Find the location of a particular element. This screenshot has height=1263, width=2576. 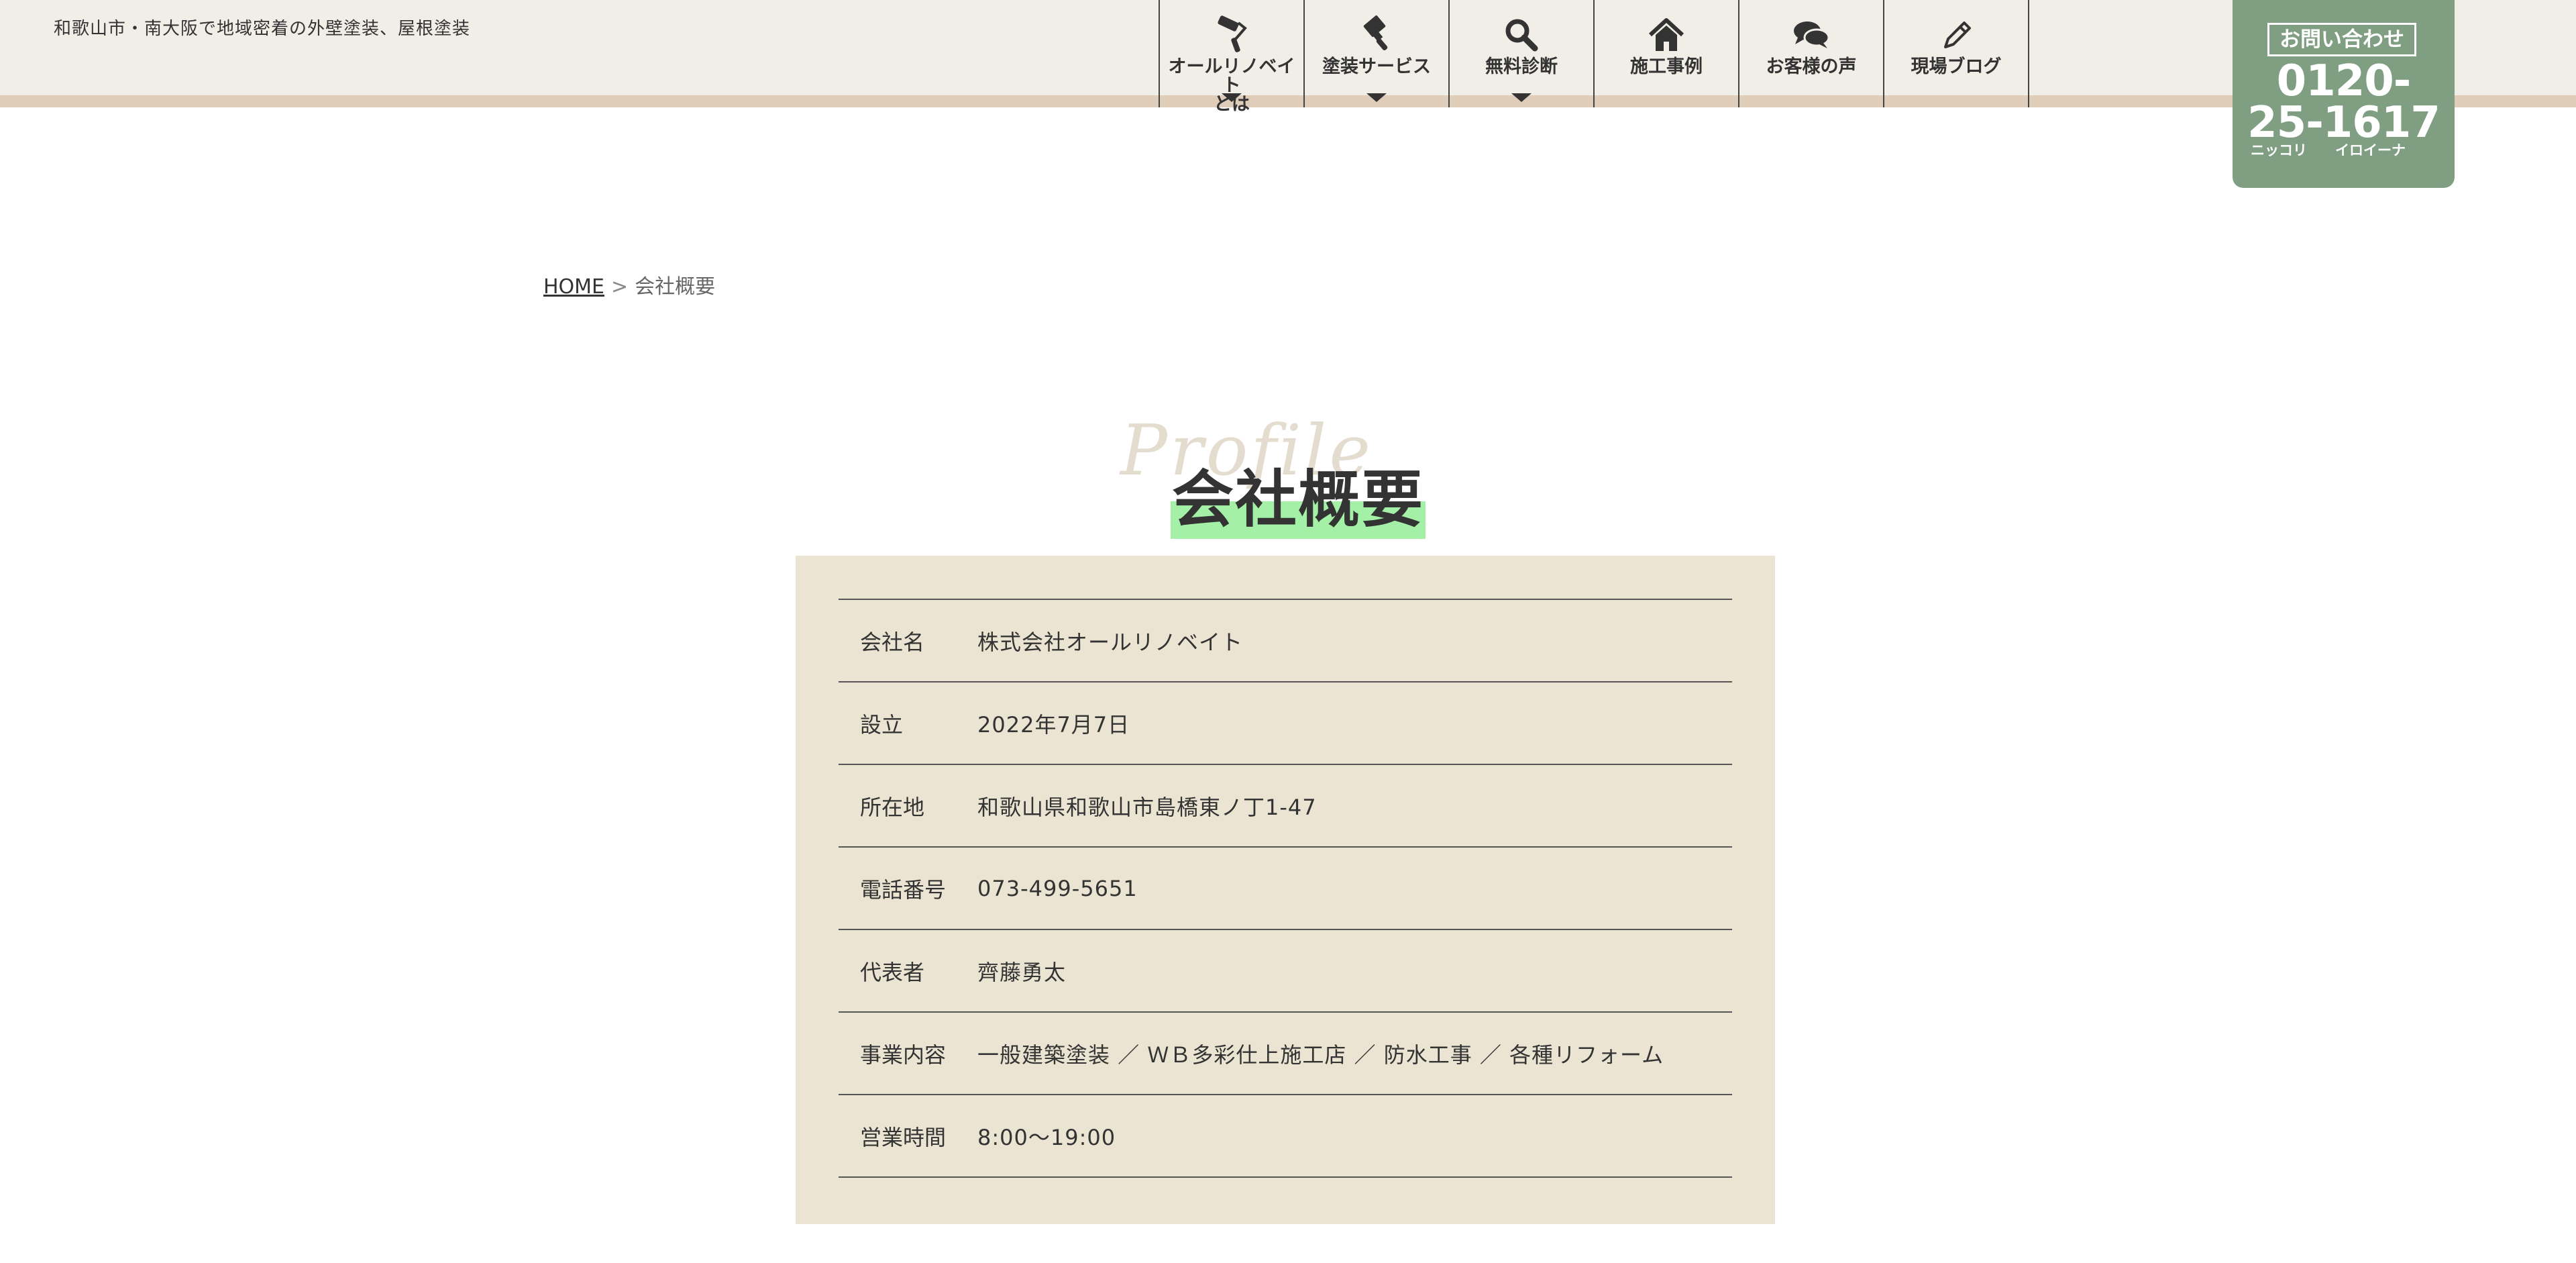

row-value: 一般建築塗装 ／ ＷＢ多彩仕上施工店 ／ 防水工事 ／ 各種リフォーム is located at coordinates (1320, 1055).